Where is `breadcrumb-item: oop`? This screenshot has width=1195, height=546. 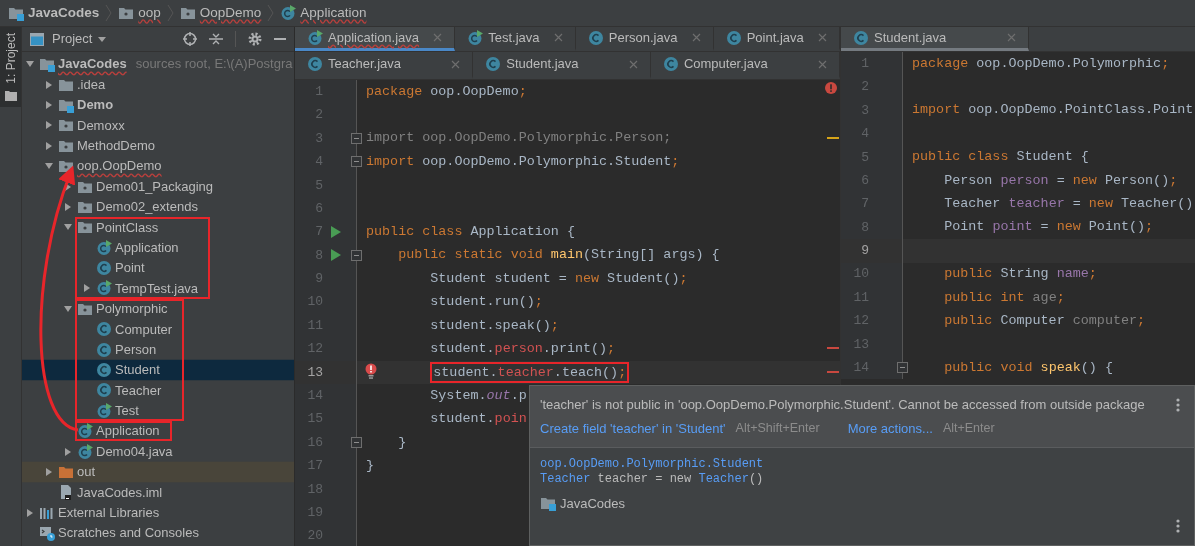 breadcrumb-item: oop is located at coordinates (139, 13).